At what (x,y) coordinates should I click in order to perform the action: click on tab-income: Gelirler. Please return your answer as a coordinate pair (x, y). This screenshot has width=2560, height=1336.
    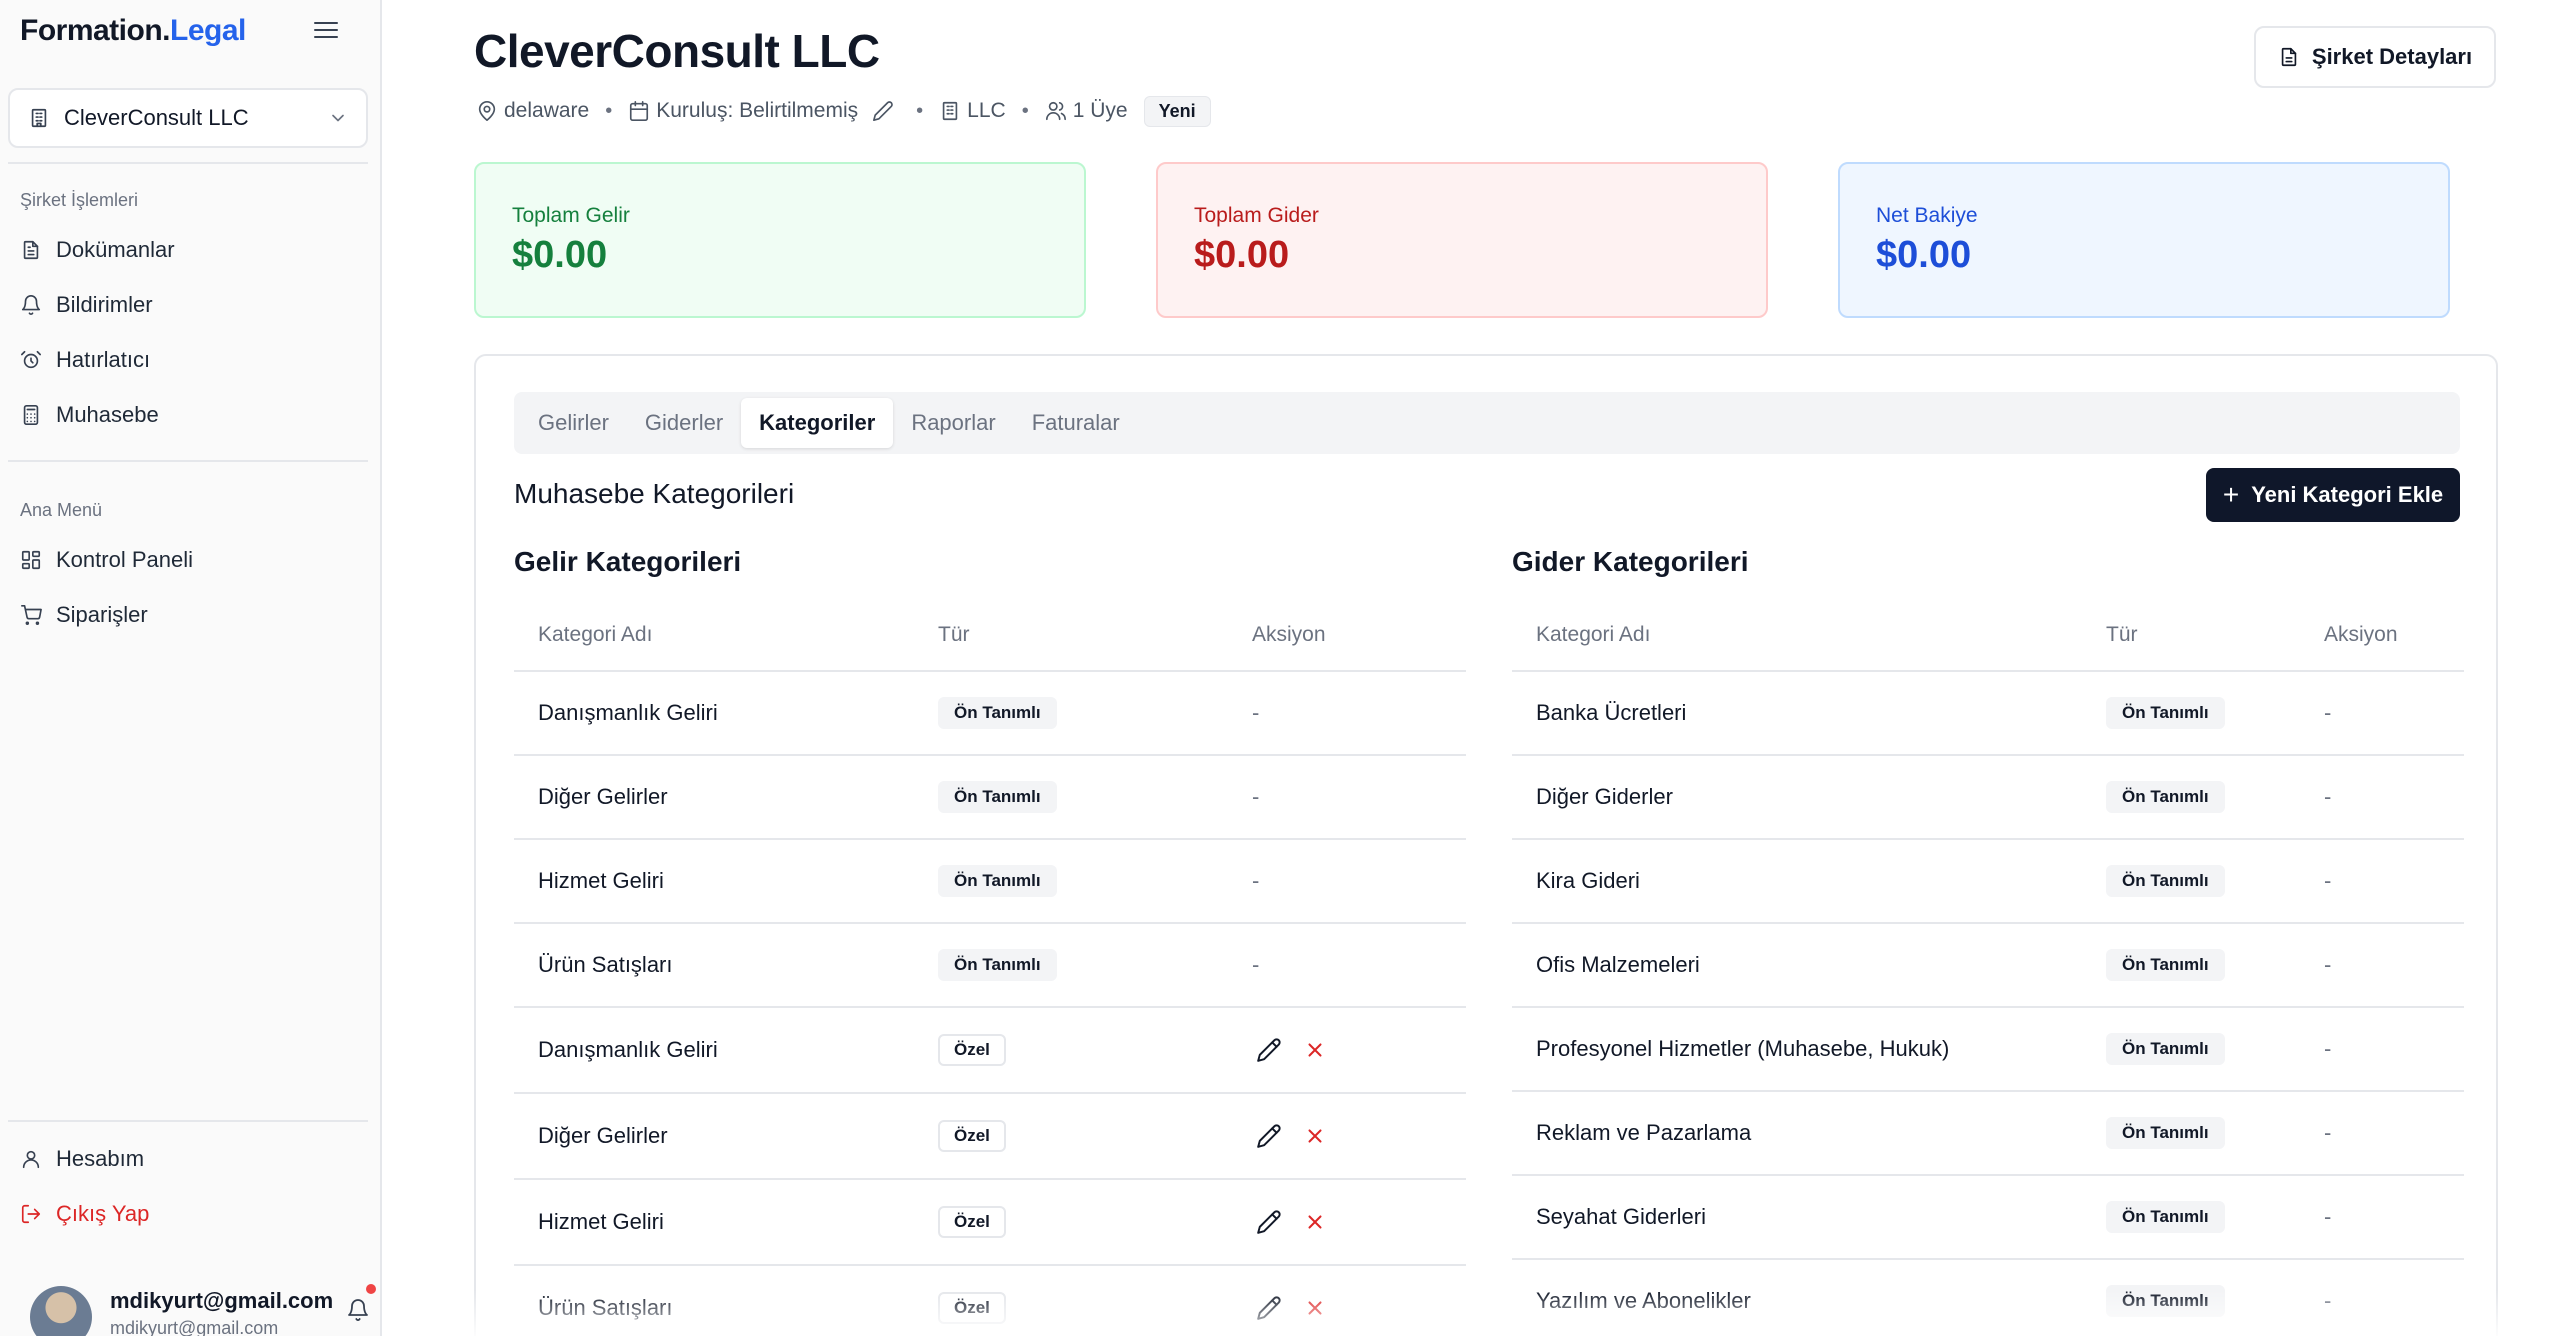
    Looking at the image, I should click on (573, 423).